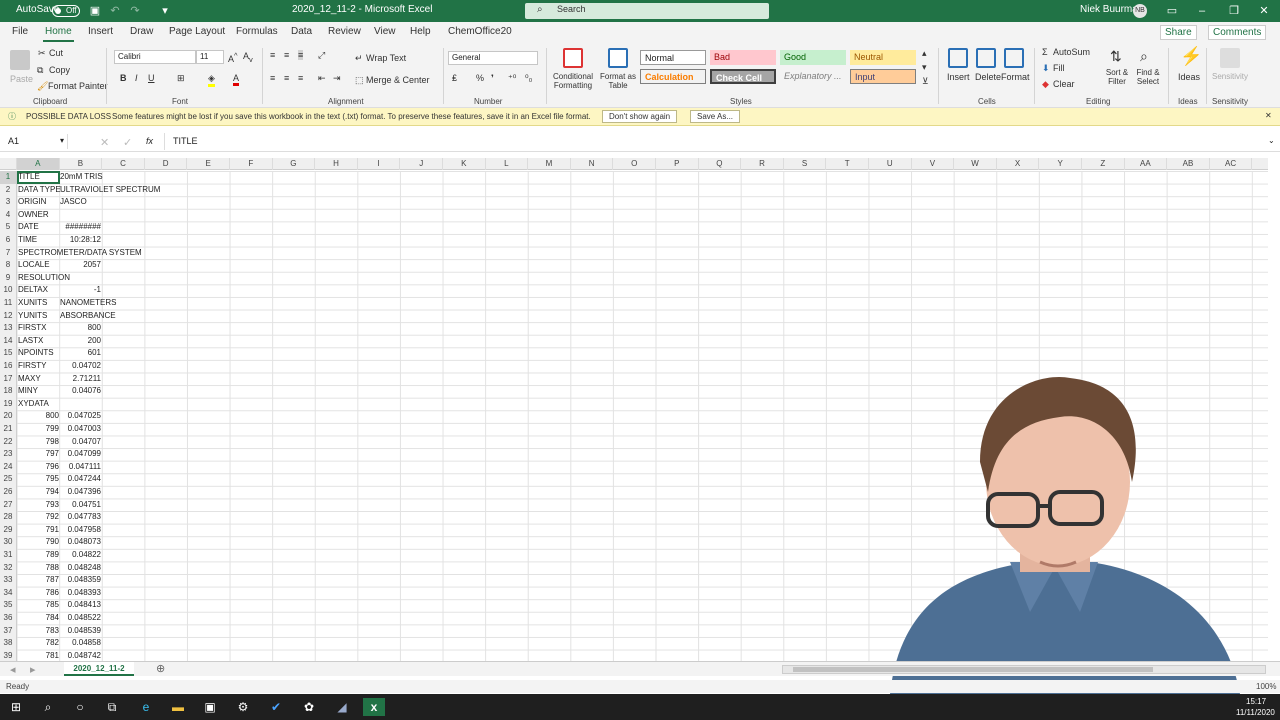  What do you see at coordinates (112, 707) in the screenshot?
I see `task-view-icon: ⧉` at bounding box center [112, 707].